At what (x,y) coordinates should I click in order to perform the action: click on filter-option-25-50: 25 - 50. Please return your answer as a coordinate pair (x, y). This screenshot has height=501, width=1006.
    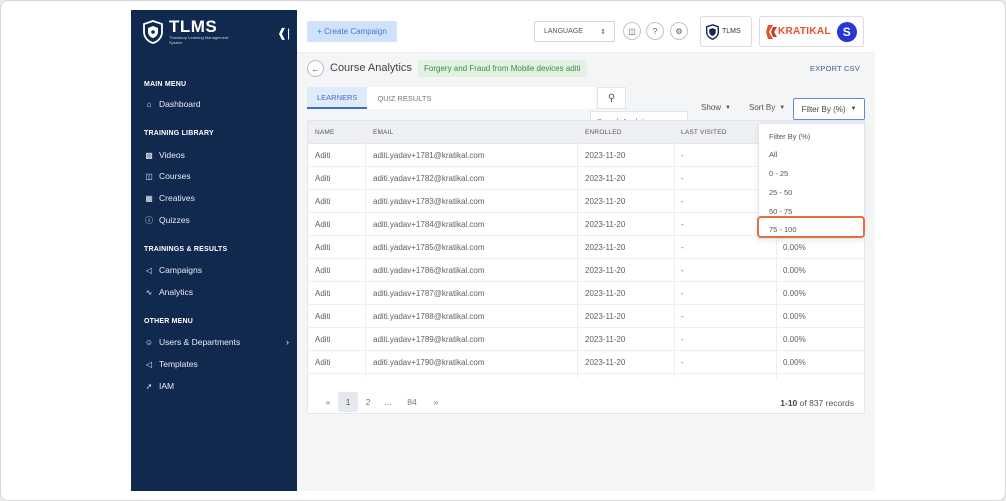
    Looking at the image, I should click on (780, 192).